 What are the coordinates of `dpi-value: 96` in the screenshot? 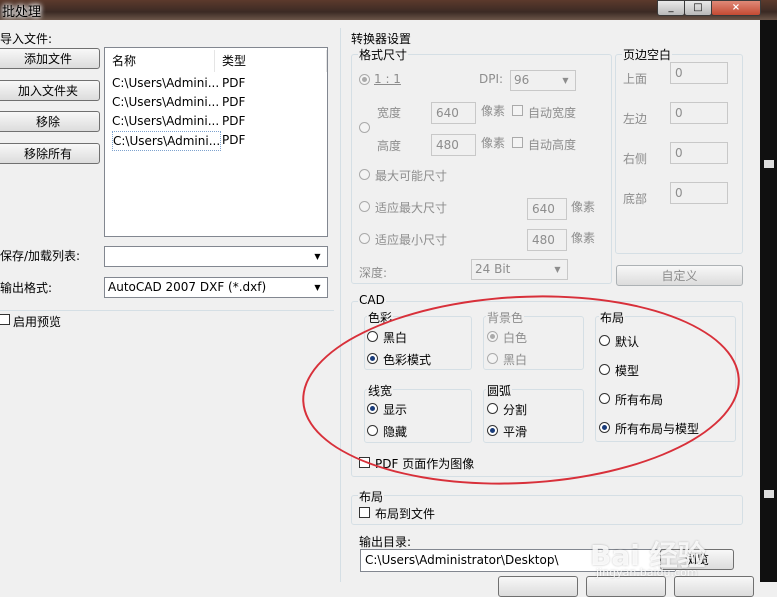 It's located at (522, 80).